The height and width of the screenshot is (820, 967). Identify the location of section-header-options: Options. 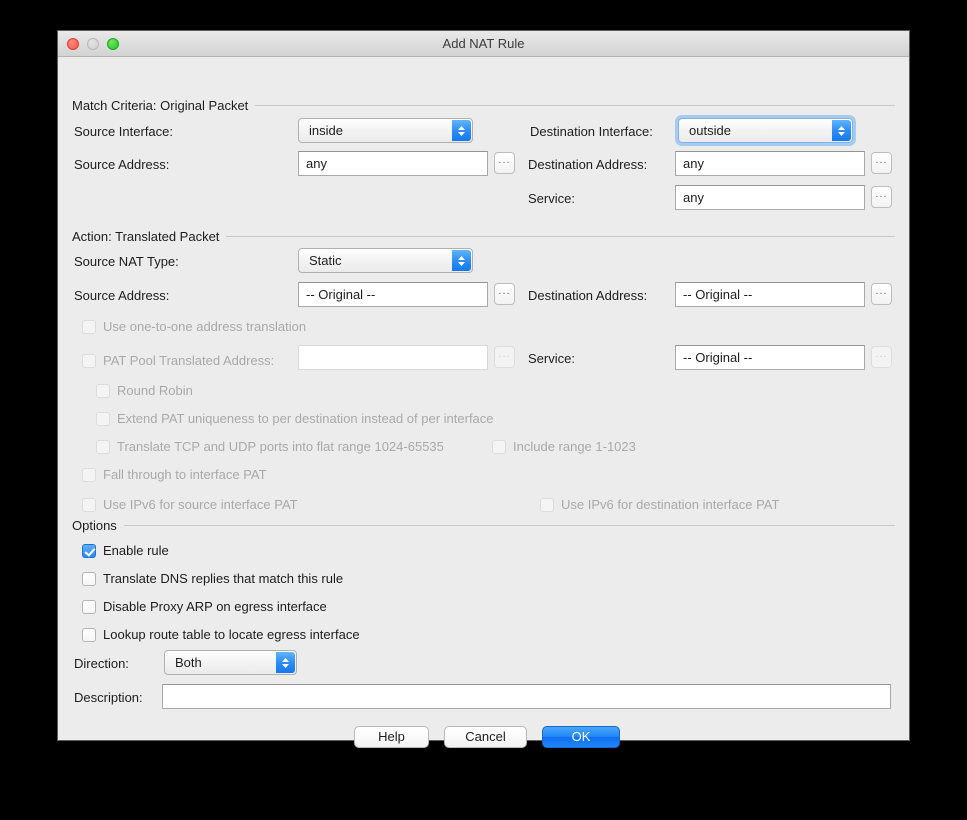
(483, 525).